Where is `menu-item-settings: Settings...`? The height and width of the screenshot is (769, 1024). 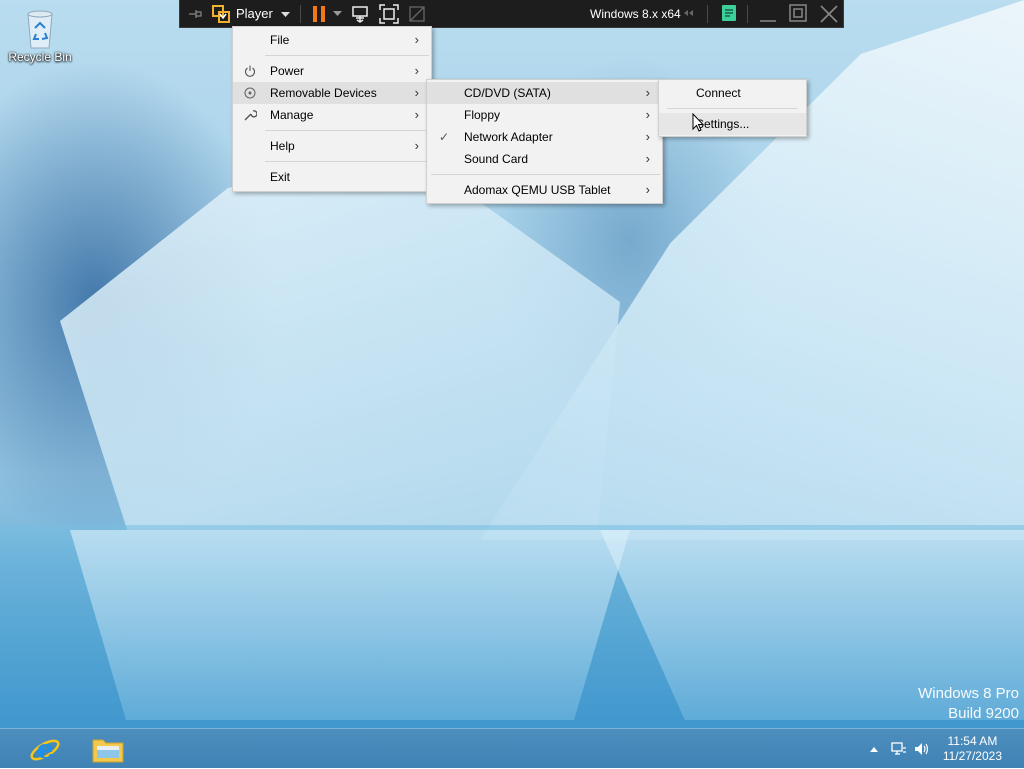 menu-item-settings: Settings... is located at coordinates (732, 124).